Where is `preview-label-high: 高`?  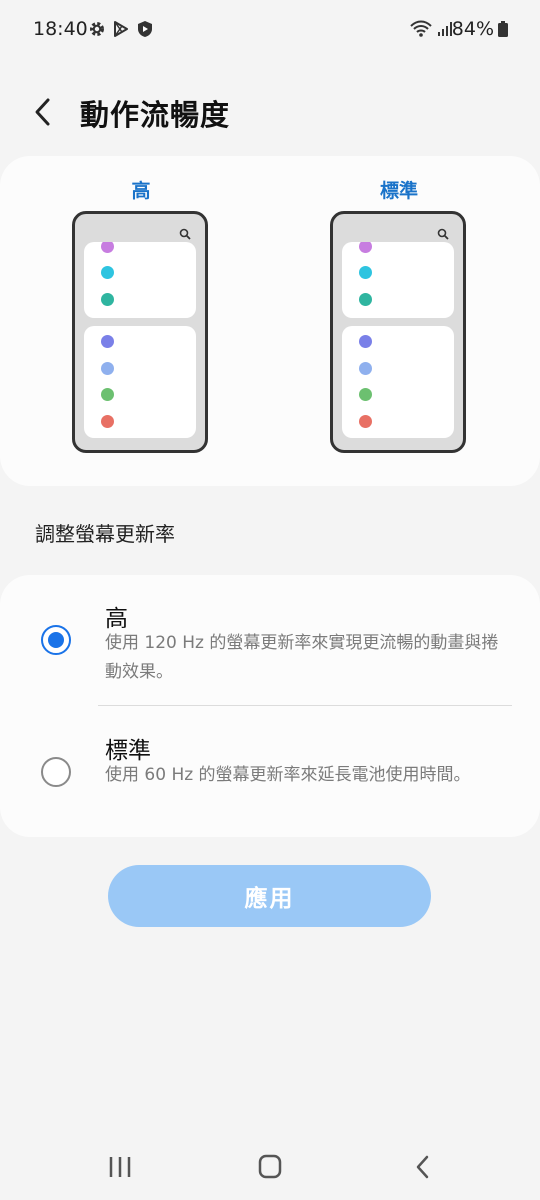 preview-label-high: 高 is located at coordinates (141, 191).